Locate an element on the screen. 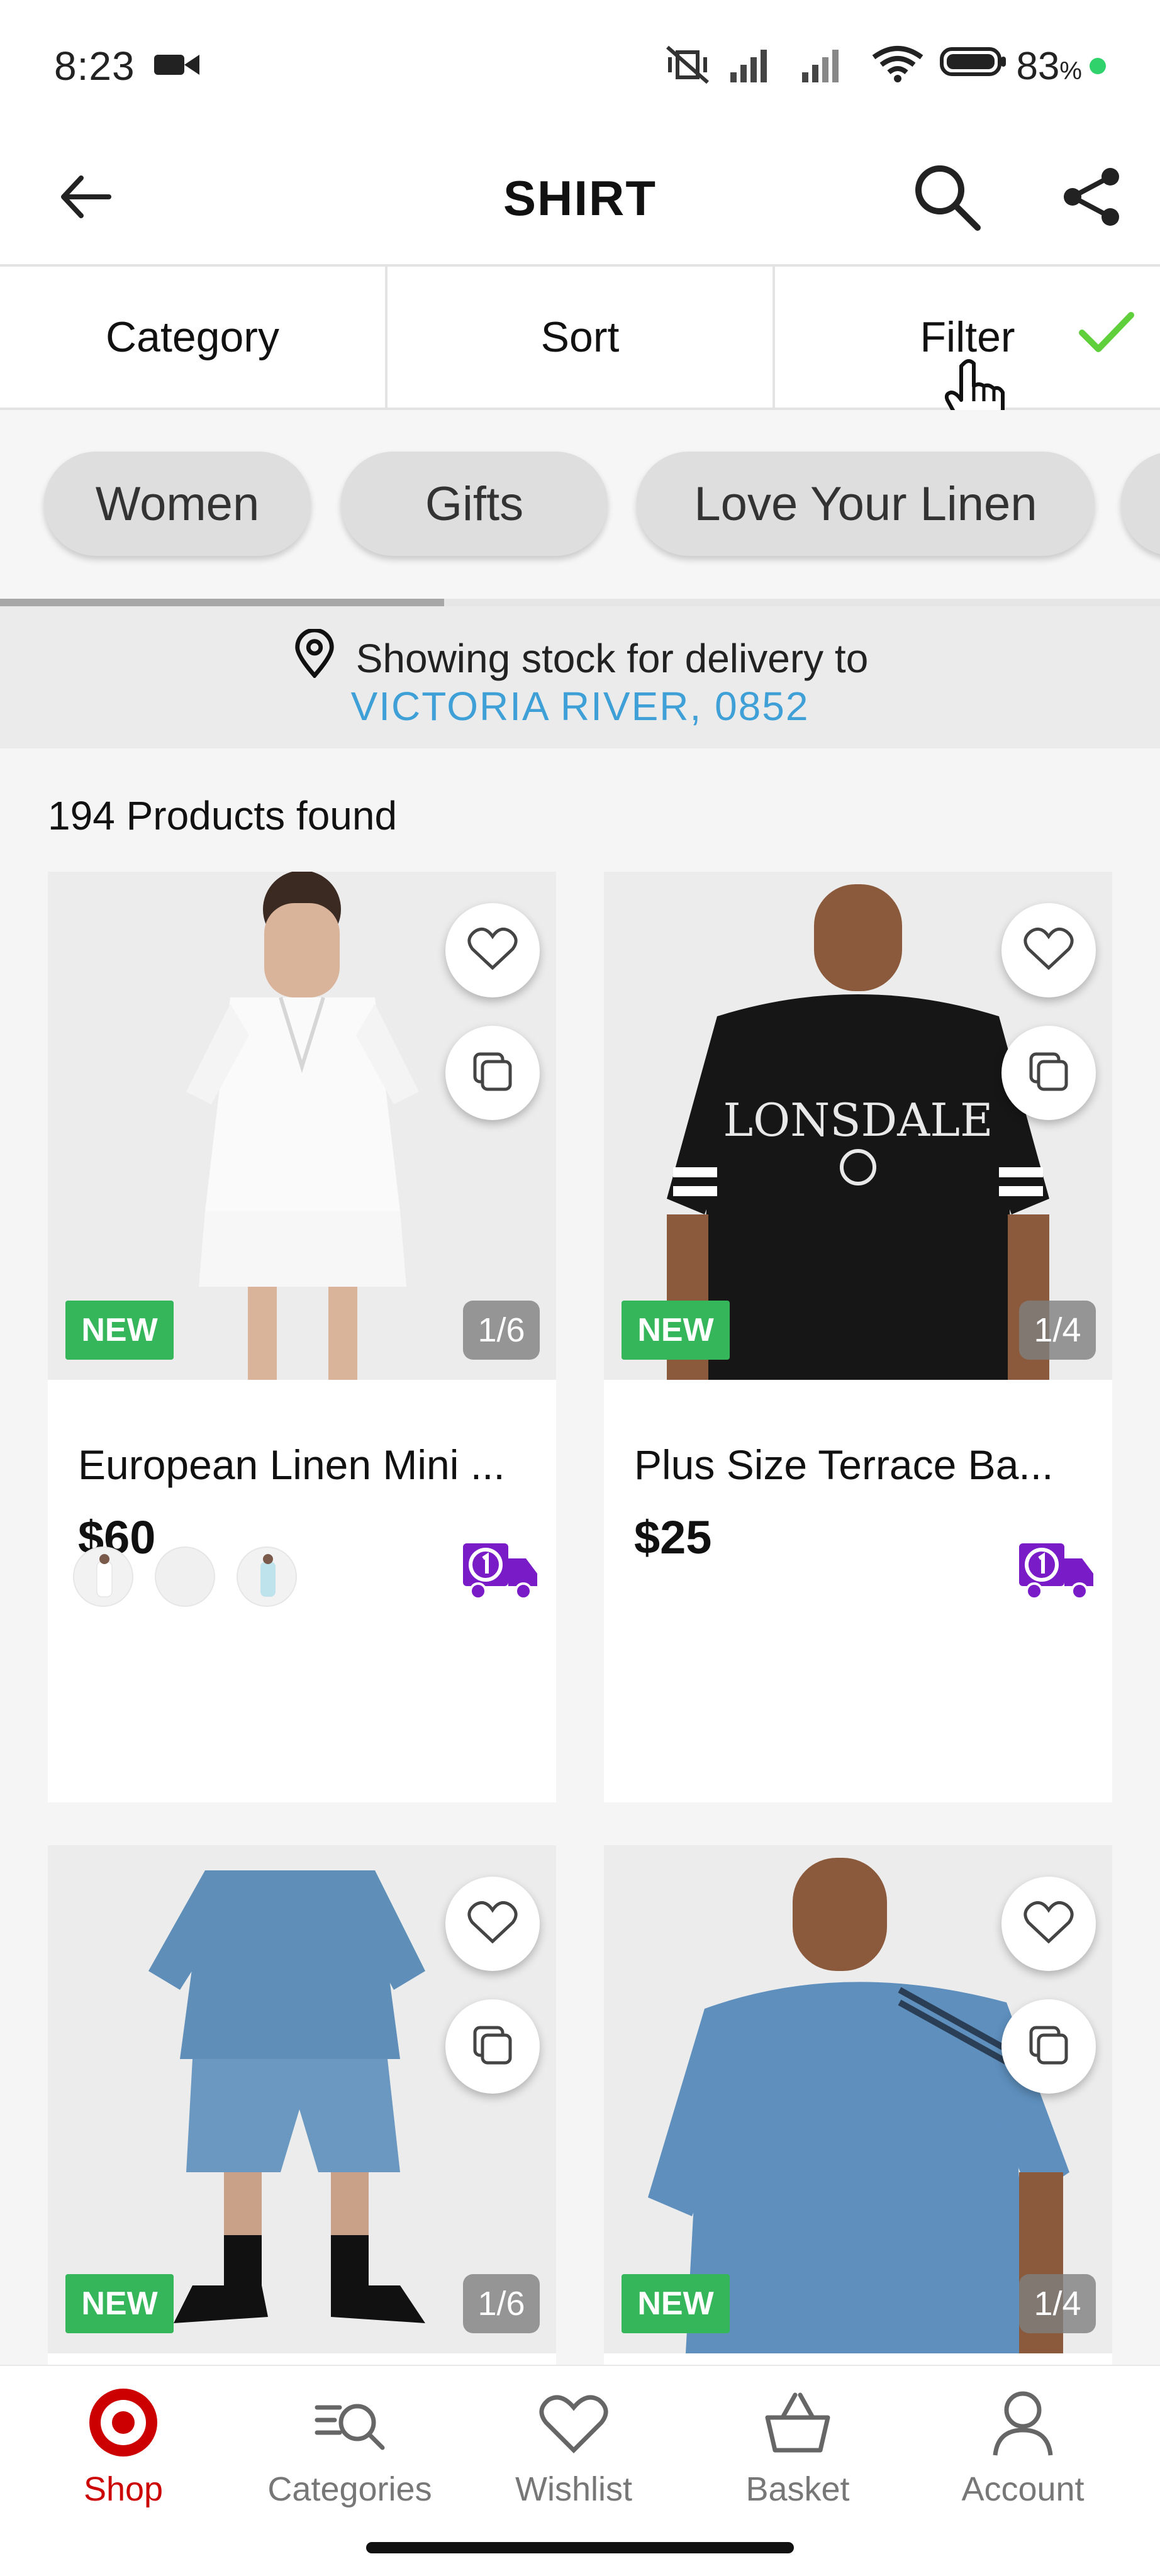 Image resolution: width=1160 pixels, height=2576 pixels. home-indicator is located at coordinates (580, 2547).